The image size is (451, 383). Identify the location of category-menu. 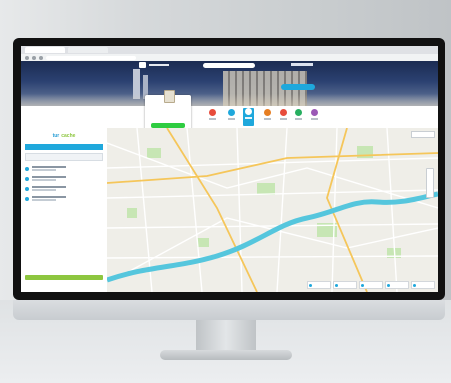
(229, 117).